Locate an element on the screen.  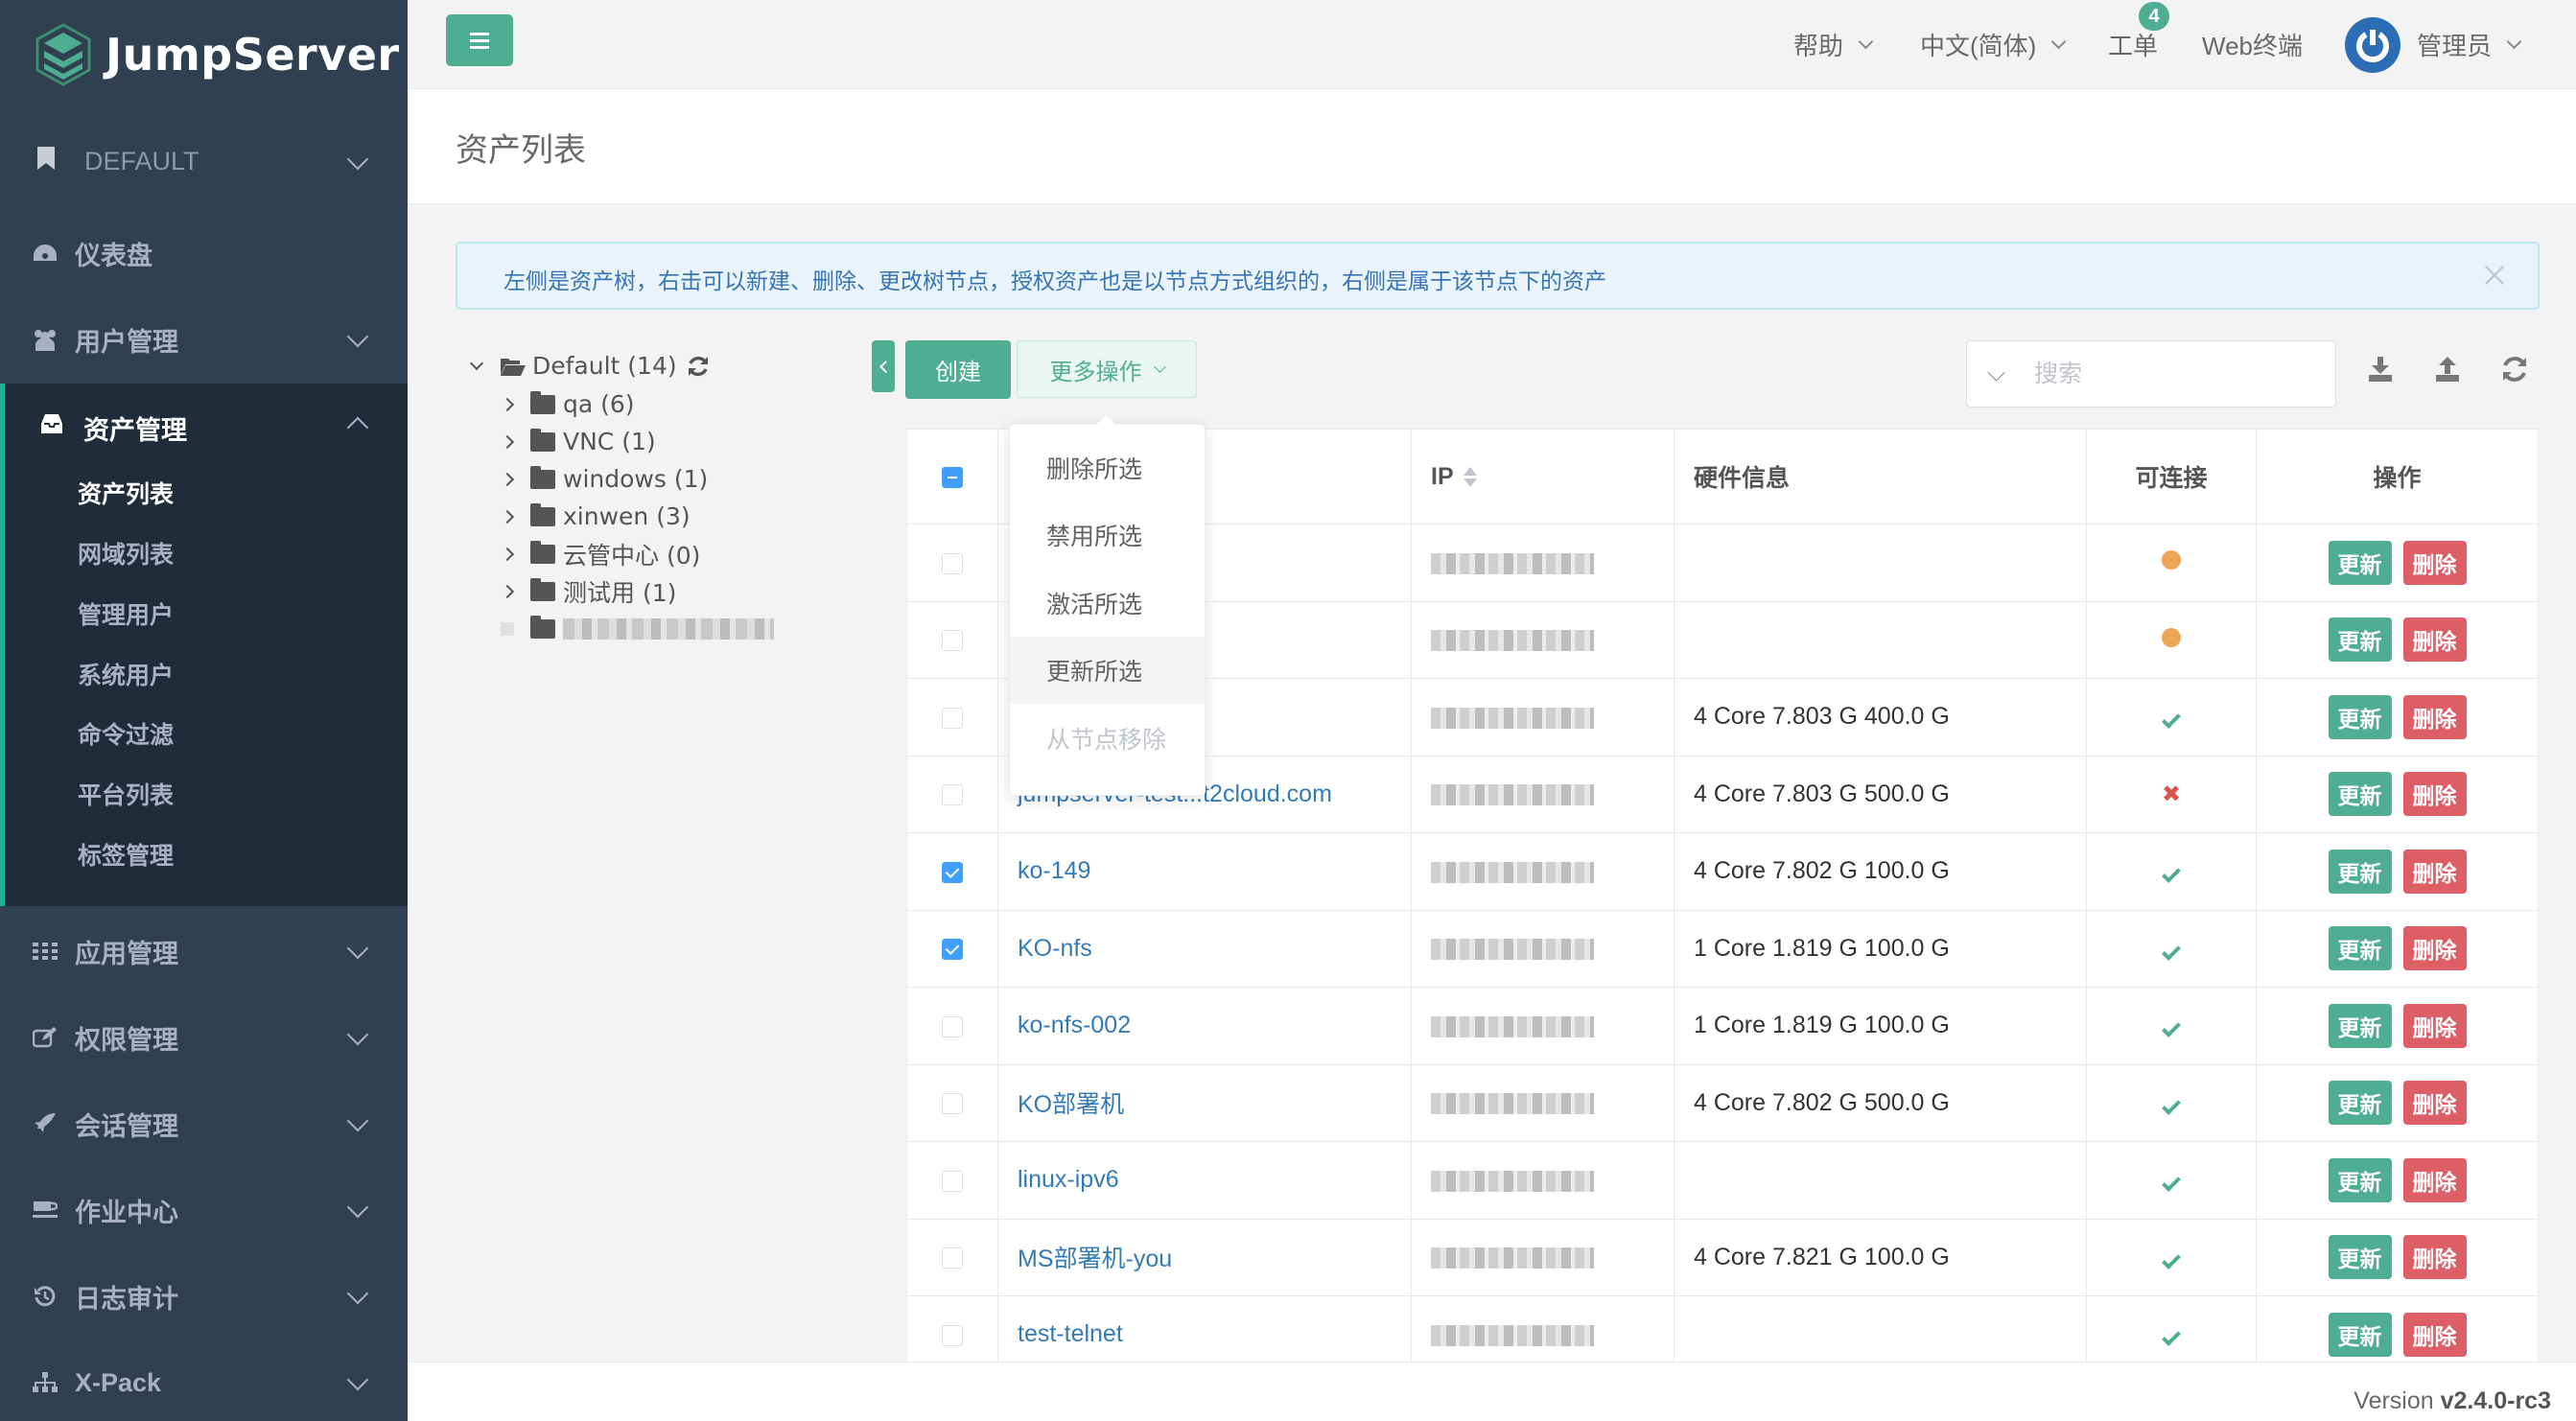
tree-node: 测试用 (1) is located at coordinates (586, 591).